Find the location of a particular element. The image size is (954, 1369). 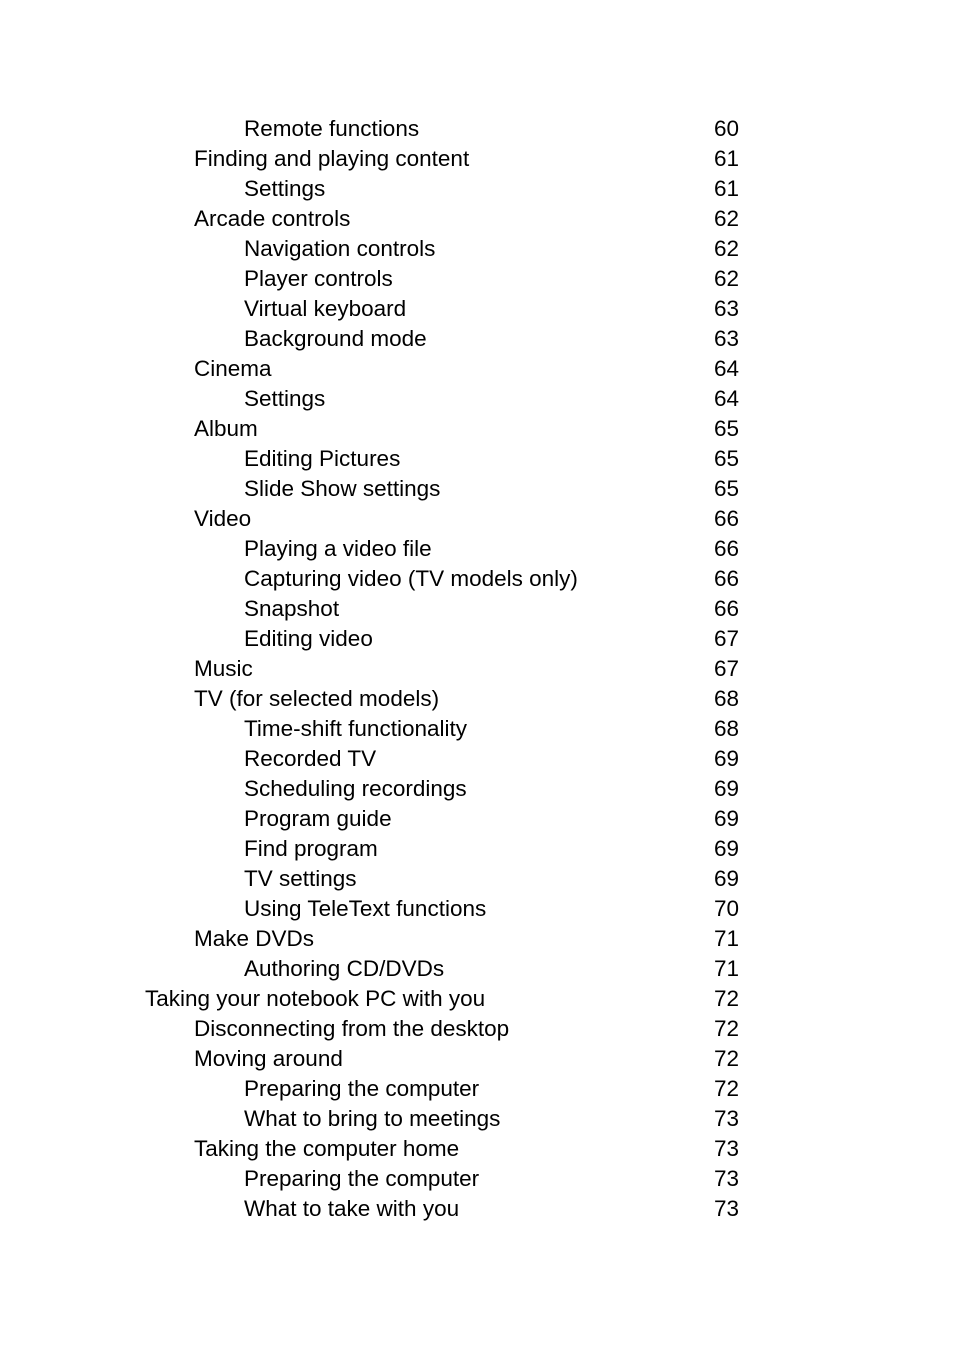

toc-entry-title: Editing Pictures is located at coordinates (322, 458).